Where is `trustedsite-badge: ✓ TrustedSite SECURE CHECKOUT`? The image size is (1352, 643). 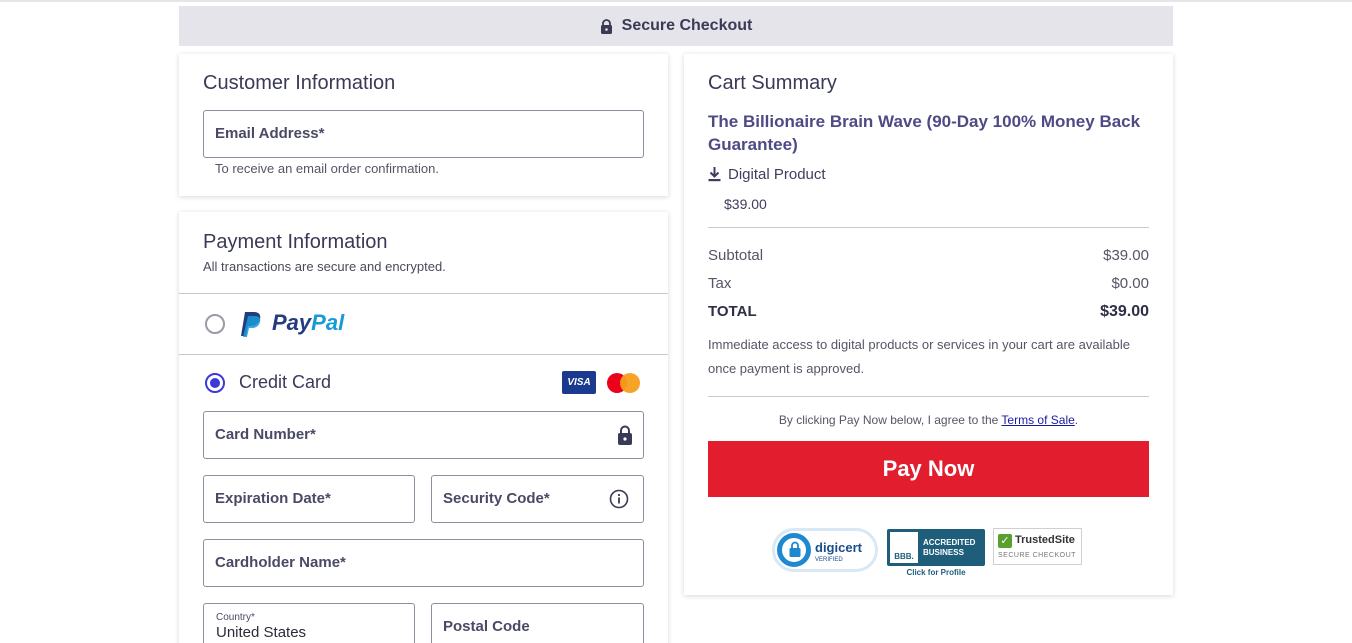
trustedsite-badge: ✓ TrustedSite SECURE CHECKOUT is located at coordinates (1037, 546).